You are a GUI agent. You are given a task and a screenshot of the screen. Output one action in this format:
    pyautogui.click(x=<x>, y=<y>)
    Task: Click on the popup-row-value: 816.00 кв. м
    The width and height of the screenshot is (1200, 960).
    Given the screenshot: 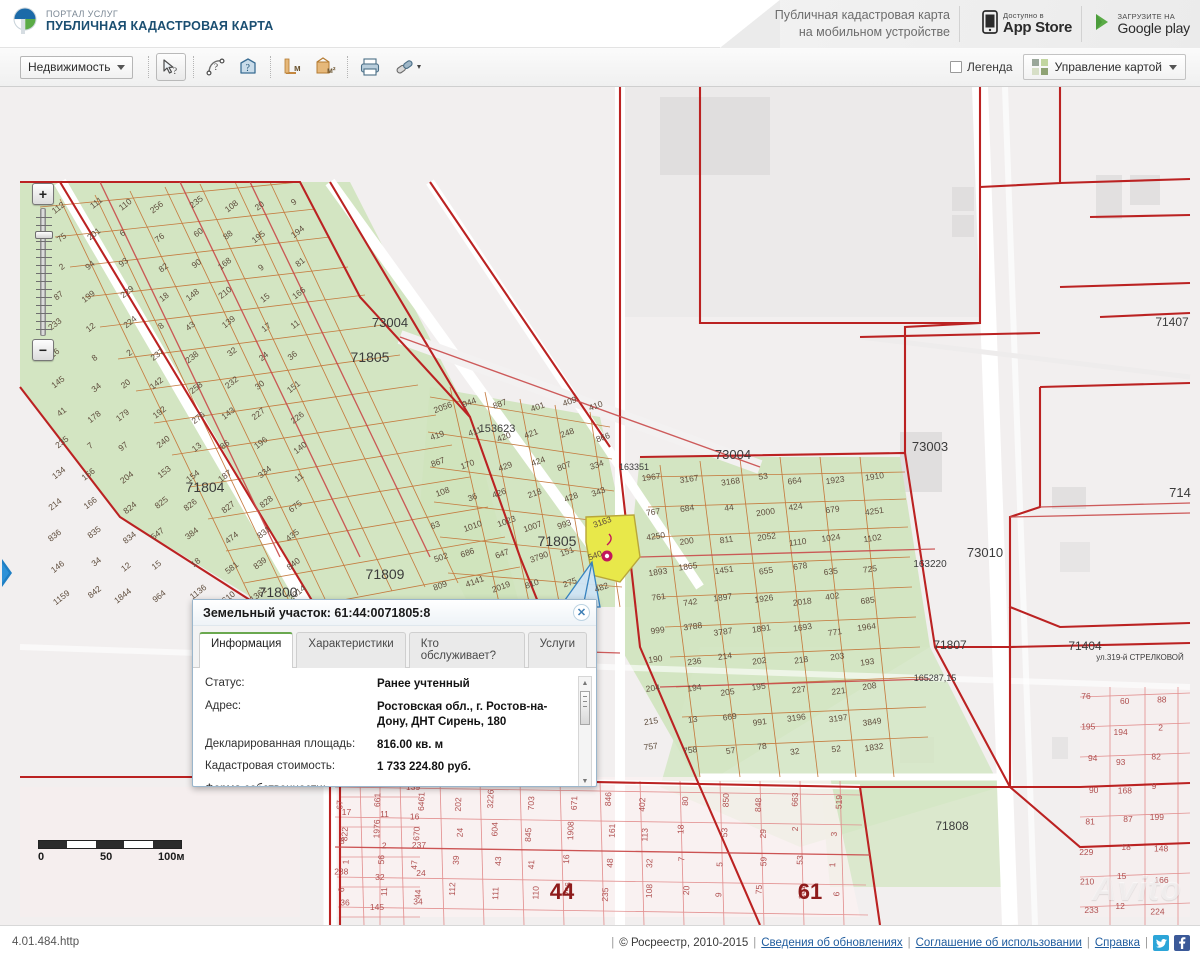 What is the action you would take?
    pyautogui.click(x=410, y=744)
    